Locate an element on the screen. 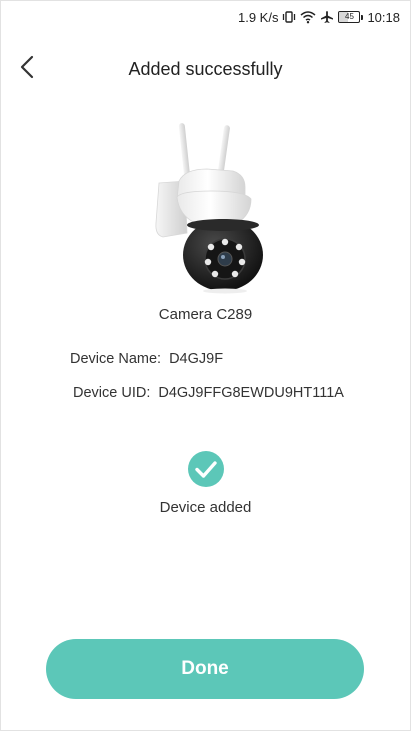 Image resolution: width=411 pixels, height=731 pixels. device-uid-row: Device UID: D4GJ9FFG8EWDU9HT111A is located at coordinates (208, 393).